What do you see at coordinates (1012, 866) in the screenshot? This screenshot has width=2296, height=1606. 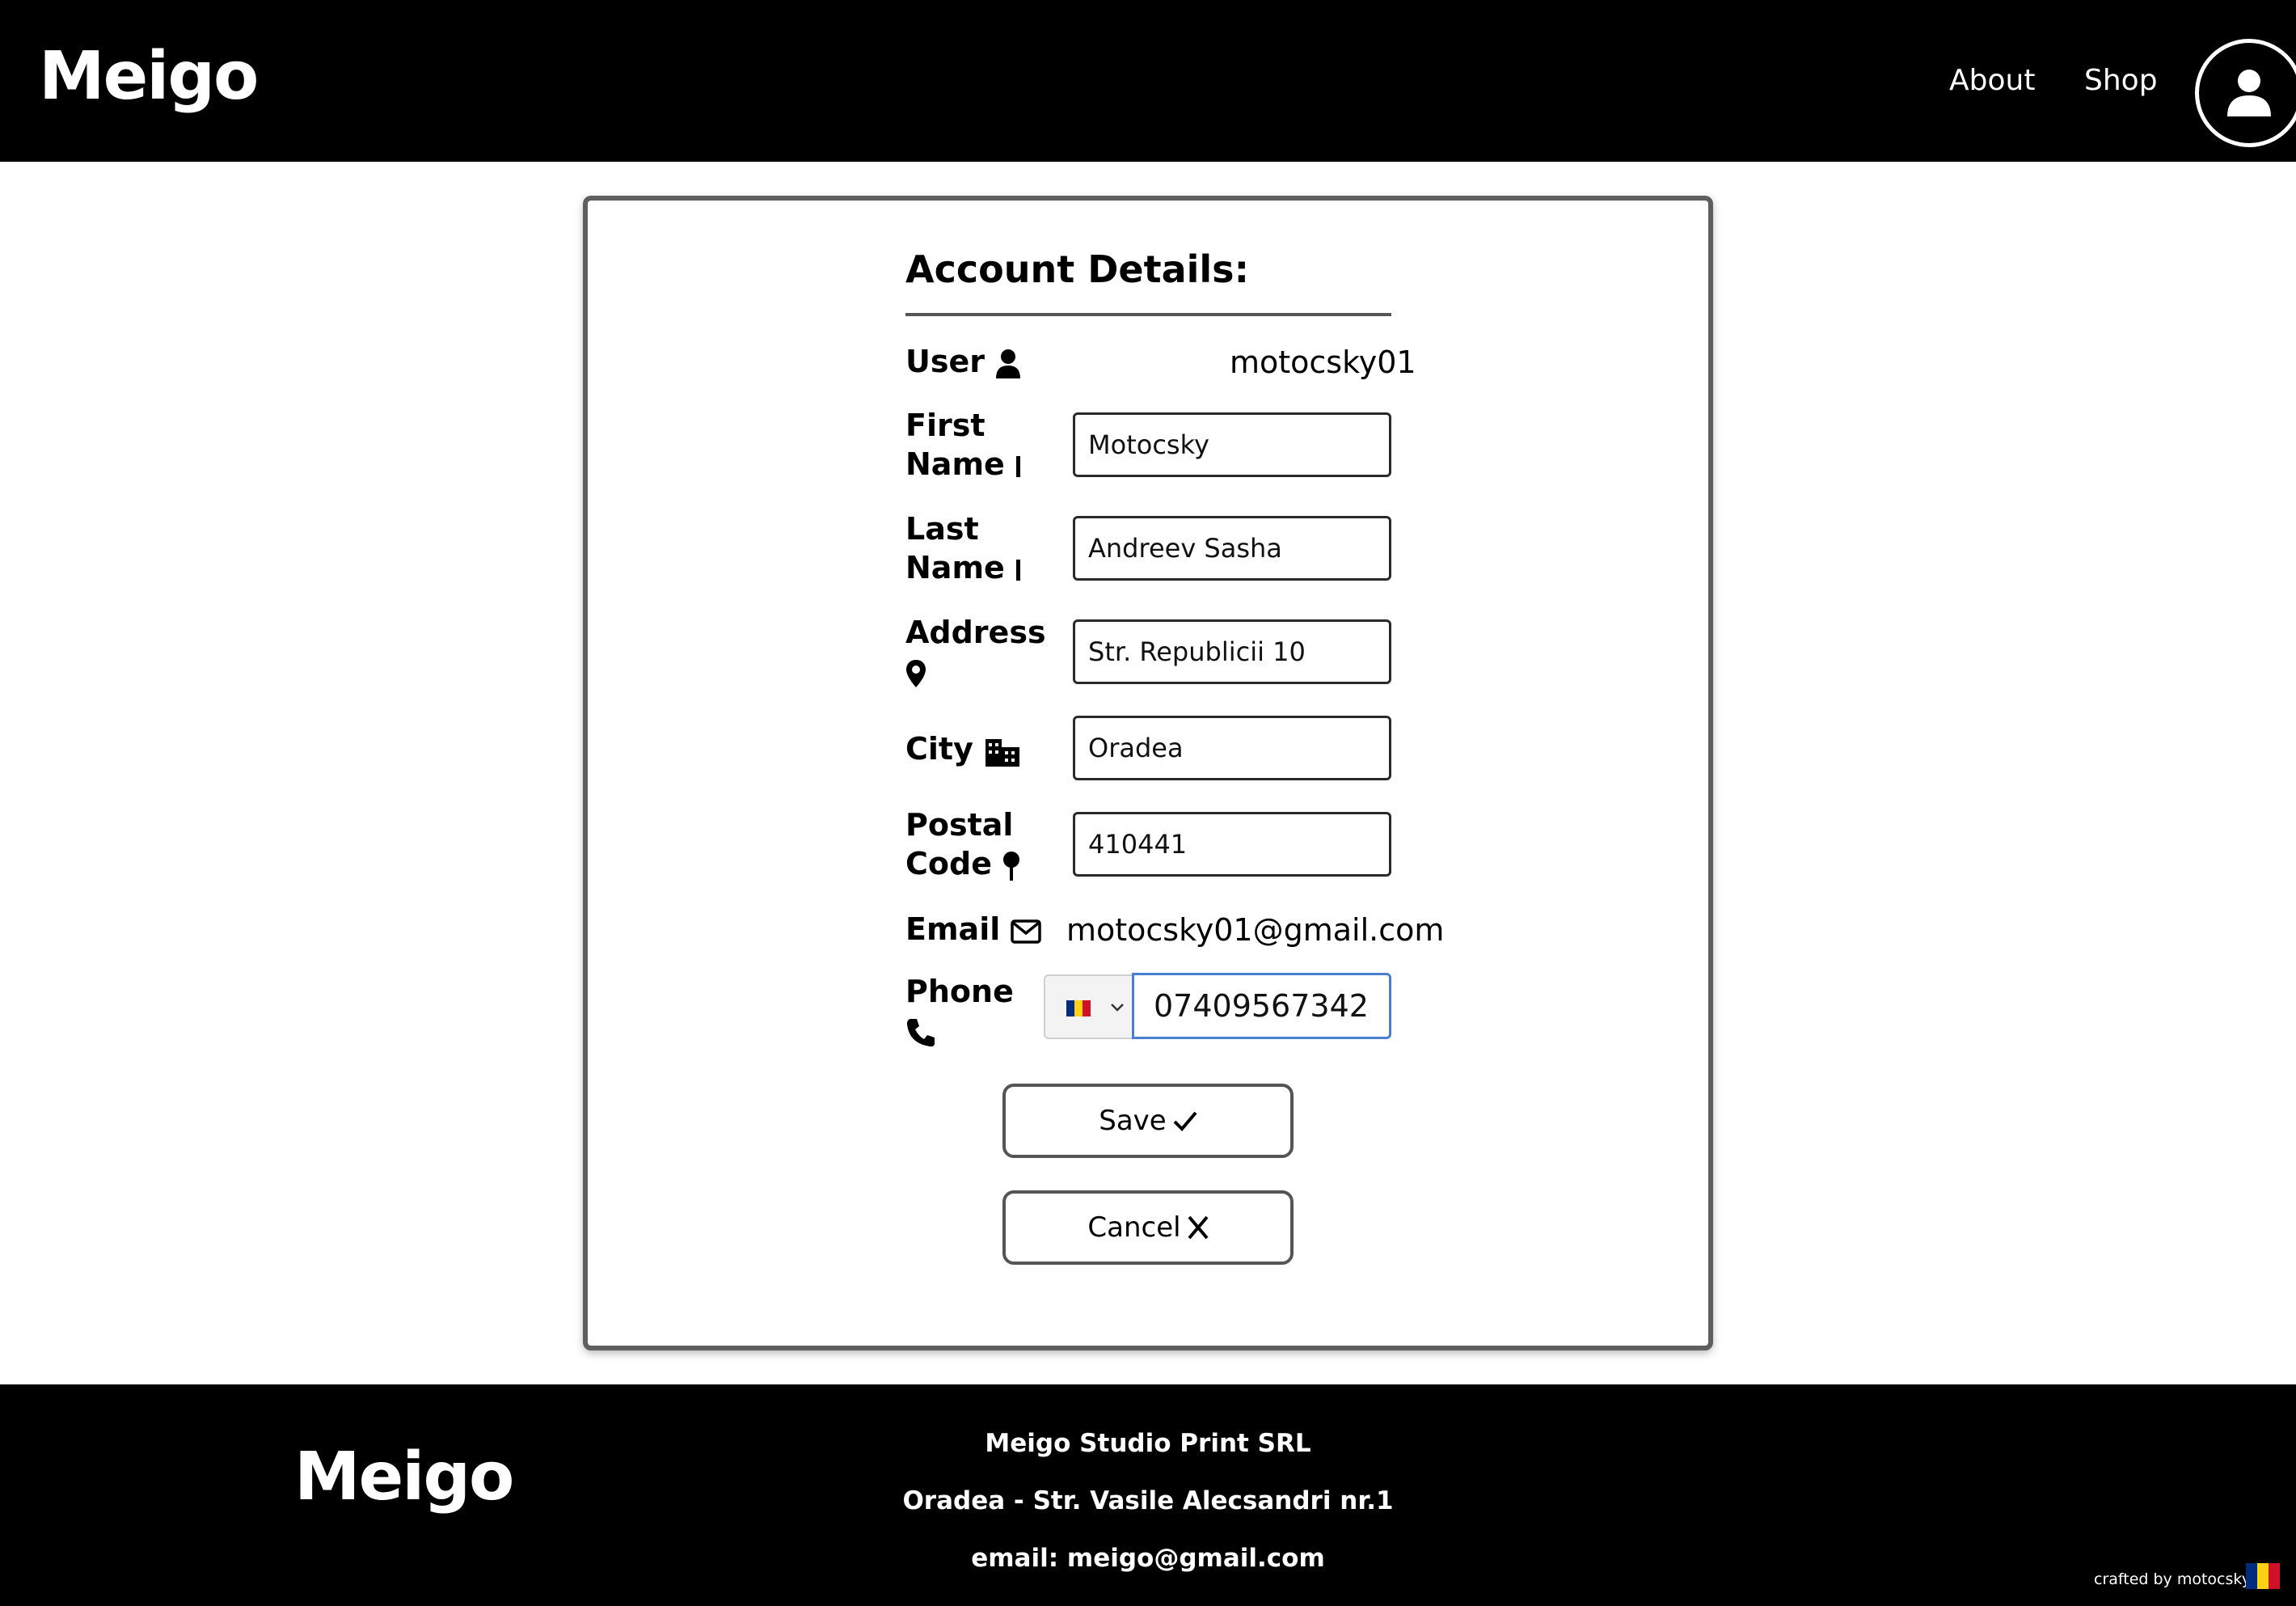 I see `map-pin-small-icon` at bounding box center [1012, 866].